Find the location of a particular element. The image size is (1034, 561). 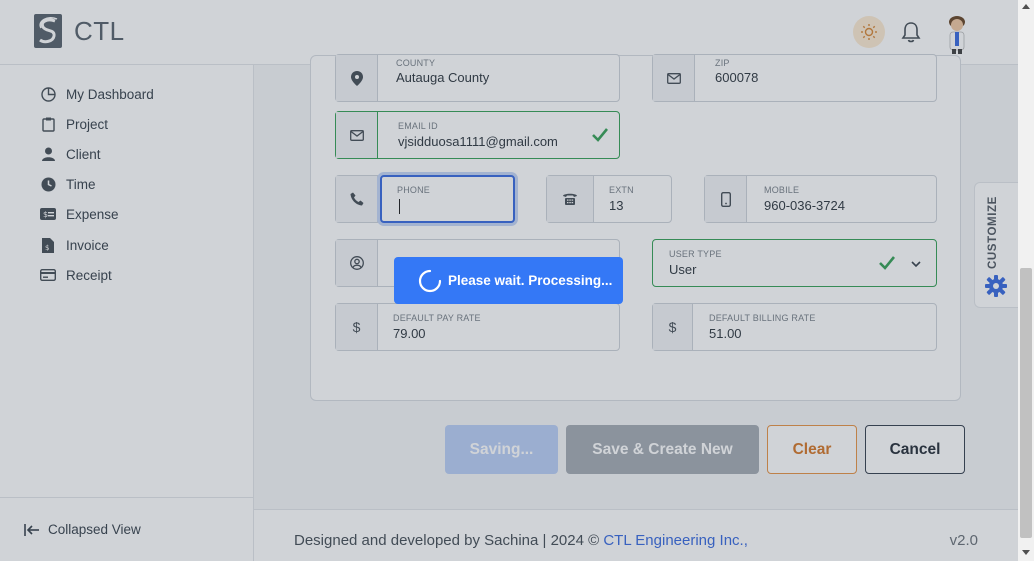

page-scrollbar is located at coordinates (1026, 280).